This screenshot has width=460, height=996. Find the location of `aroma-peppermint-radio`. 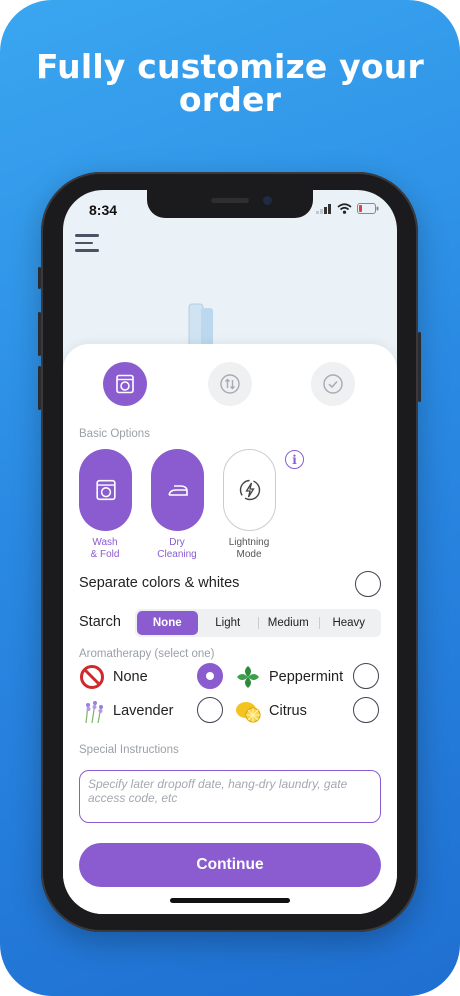

aroma-peppermint-radio is located at coordinates (366, 676).